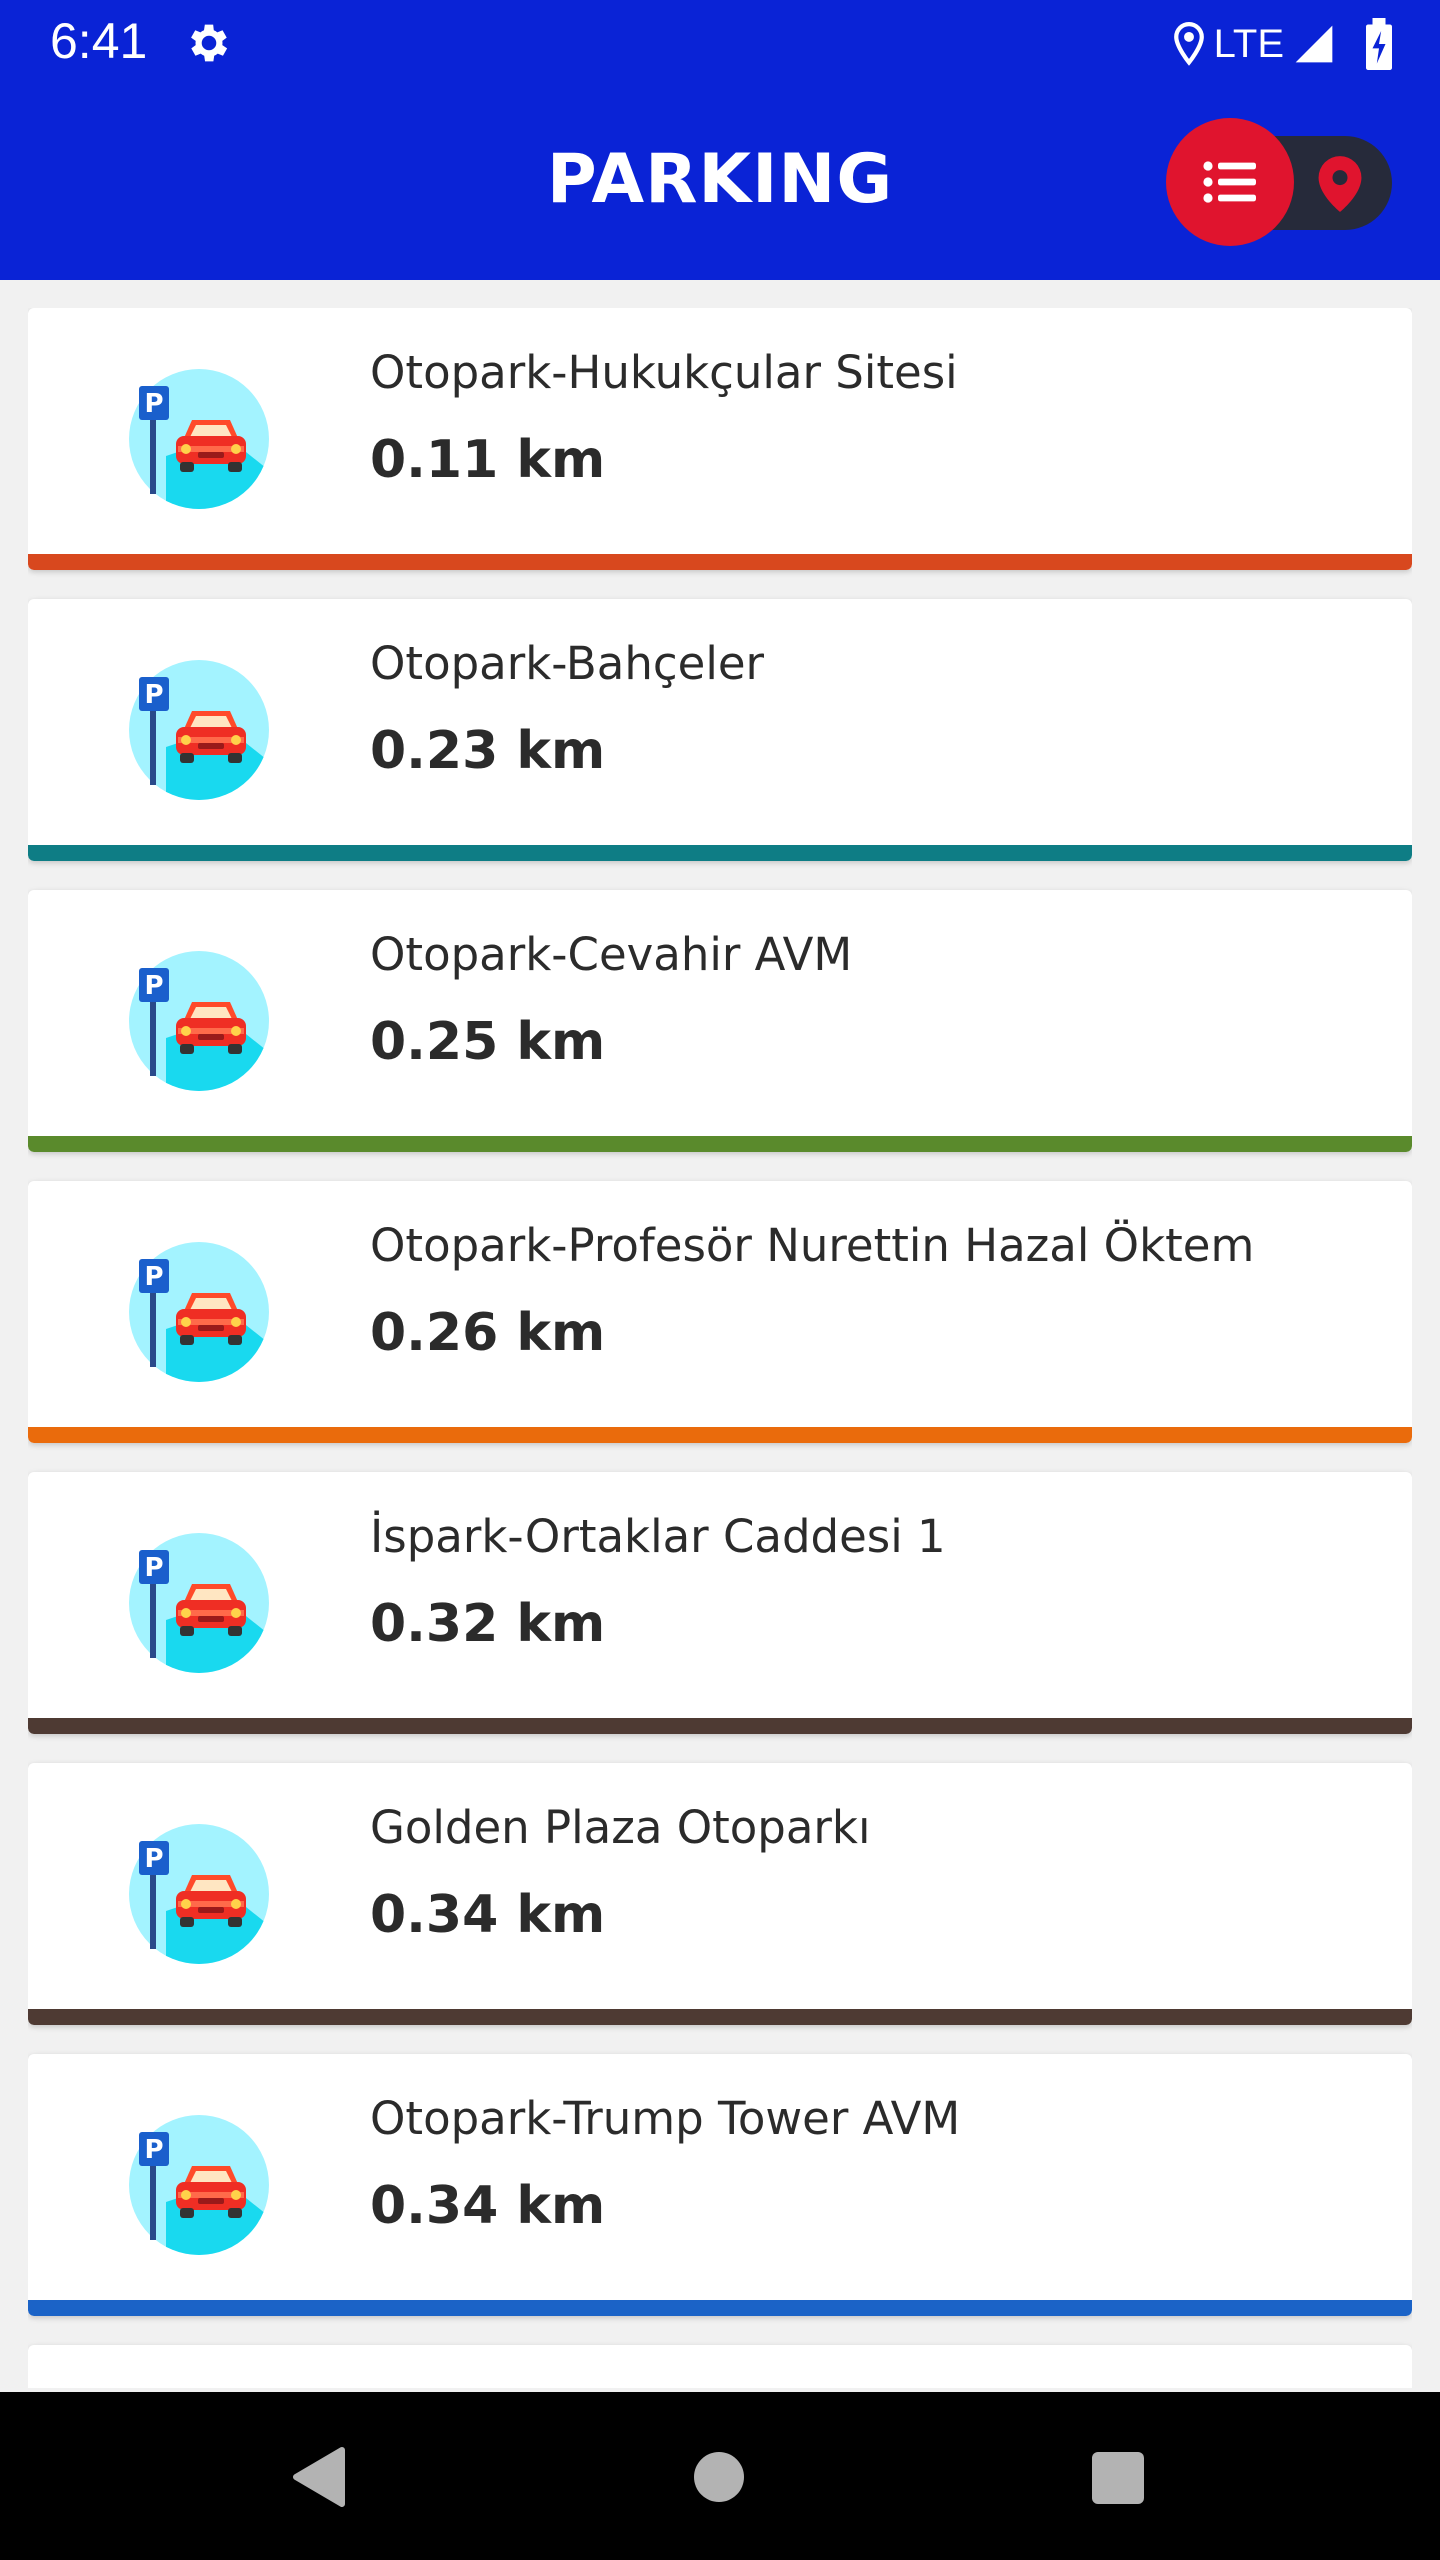 This screenshot has width=1440, height=2560. Describe the element at coordinates (318, 2477) in the screenshot. I see `back-icon` at that location.